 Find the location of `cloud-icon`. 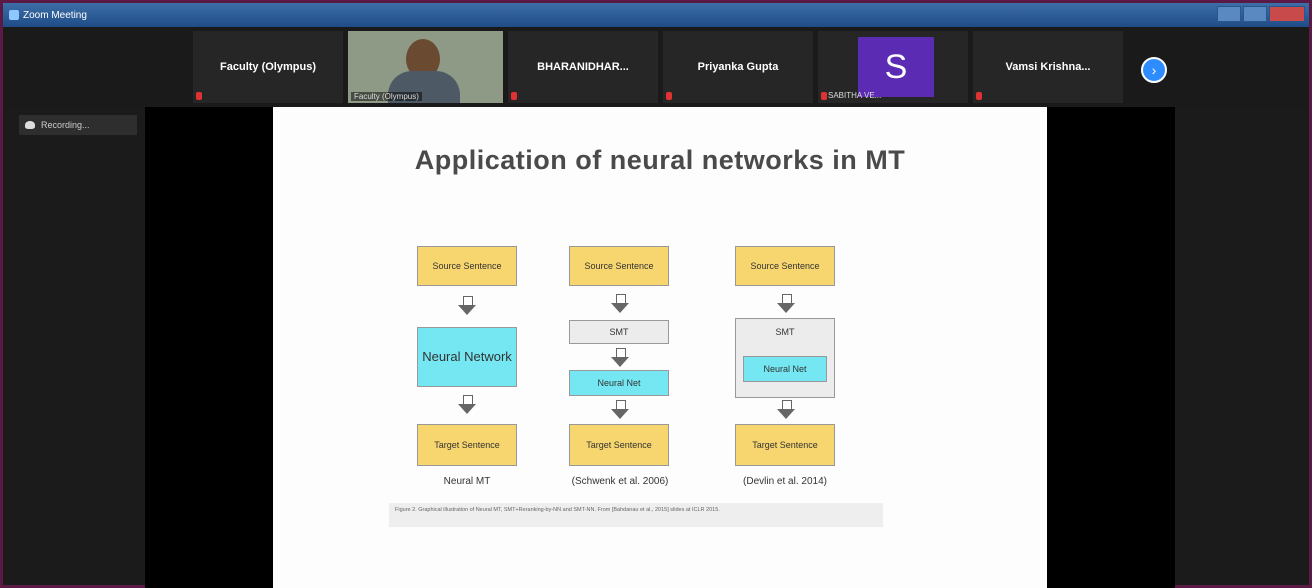

cloud-icon is located at coordinates (30, 125).